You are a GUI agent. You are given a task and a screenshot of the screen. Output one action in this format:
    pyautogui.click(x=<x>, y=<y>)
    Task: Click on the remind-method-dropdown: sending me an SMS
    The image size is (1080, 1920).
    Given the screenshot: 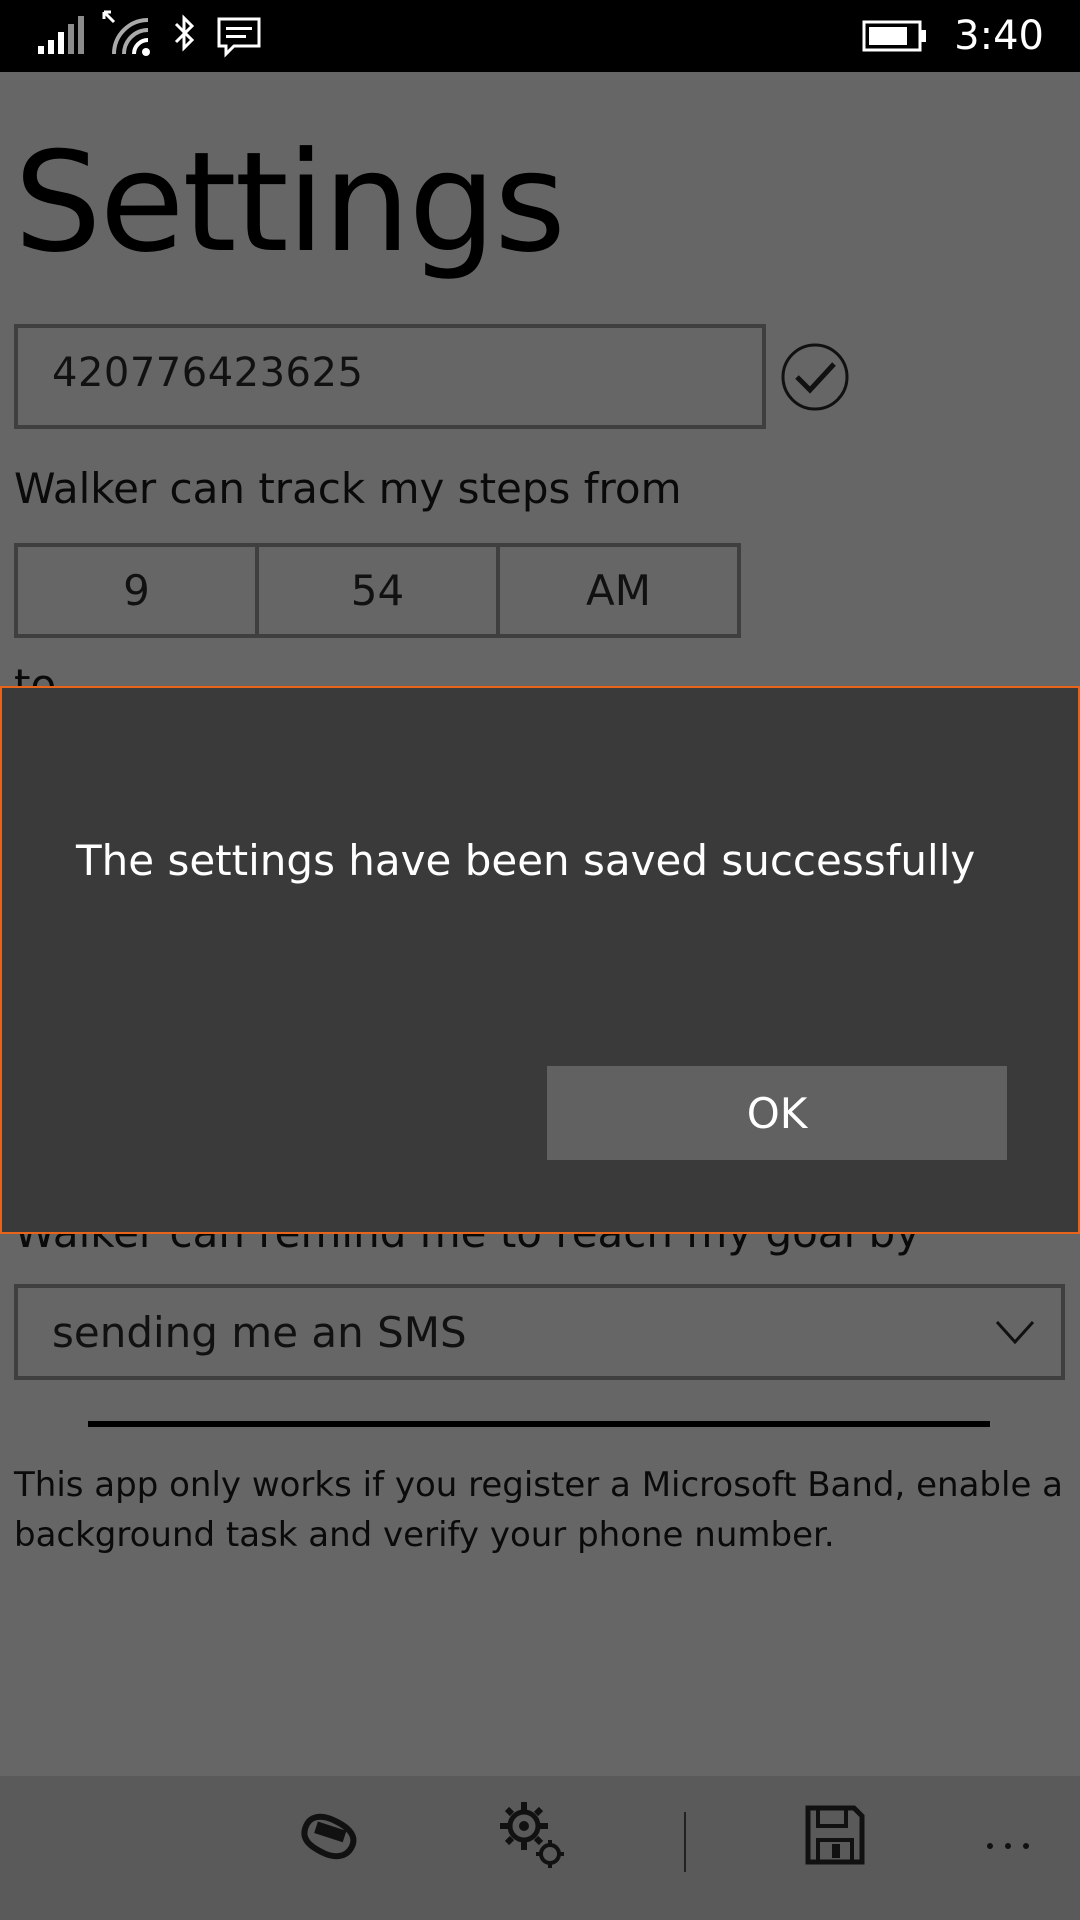 What is the action you would take?
    pyautogui.click(x=539, y=1332)
    